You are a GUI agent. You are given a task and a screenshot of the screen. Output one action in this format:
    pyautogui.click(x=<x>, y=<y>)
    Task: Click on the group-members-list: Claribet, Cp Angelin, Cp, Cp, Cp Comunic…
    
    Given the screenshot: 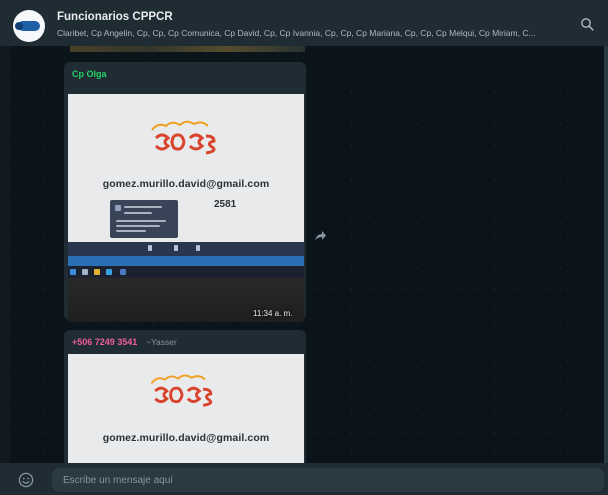 What is the action you would take?
    pyautogui.click(x=312, y=33)
    